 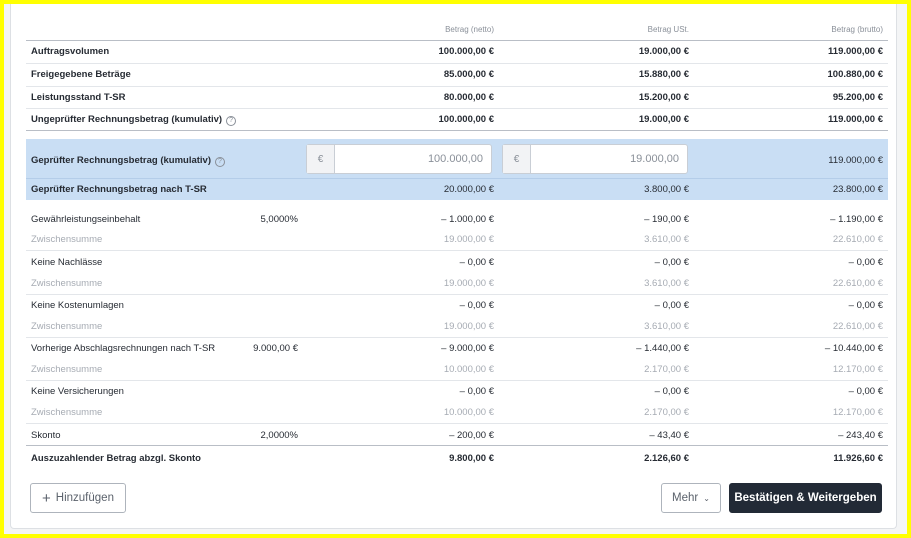 I want to click on header-divider, so click(x=457, y=40).